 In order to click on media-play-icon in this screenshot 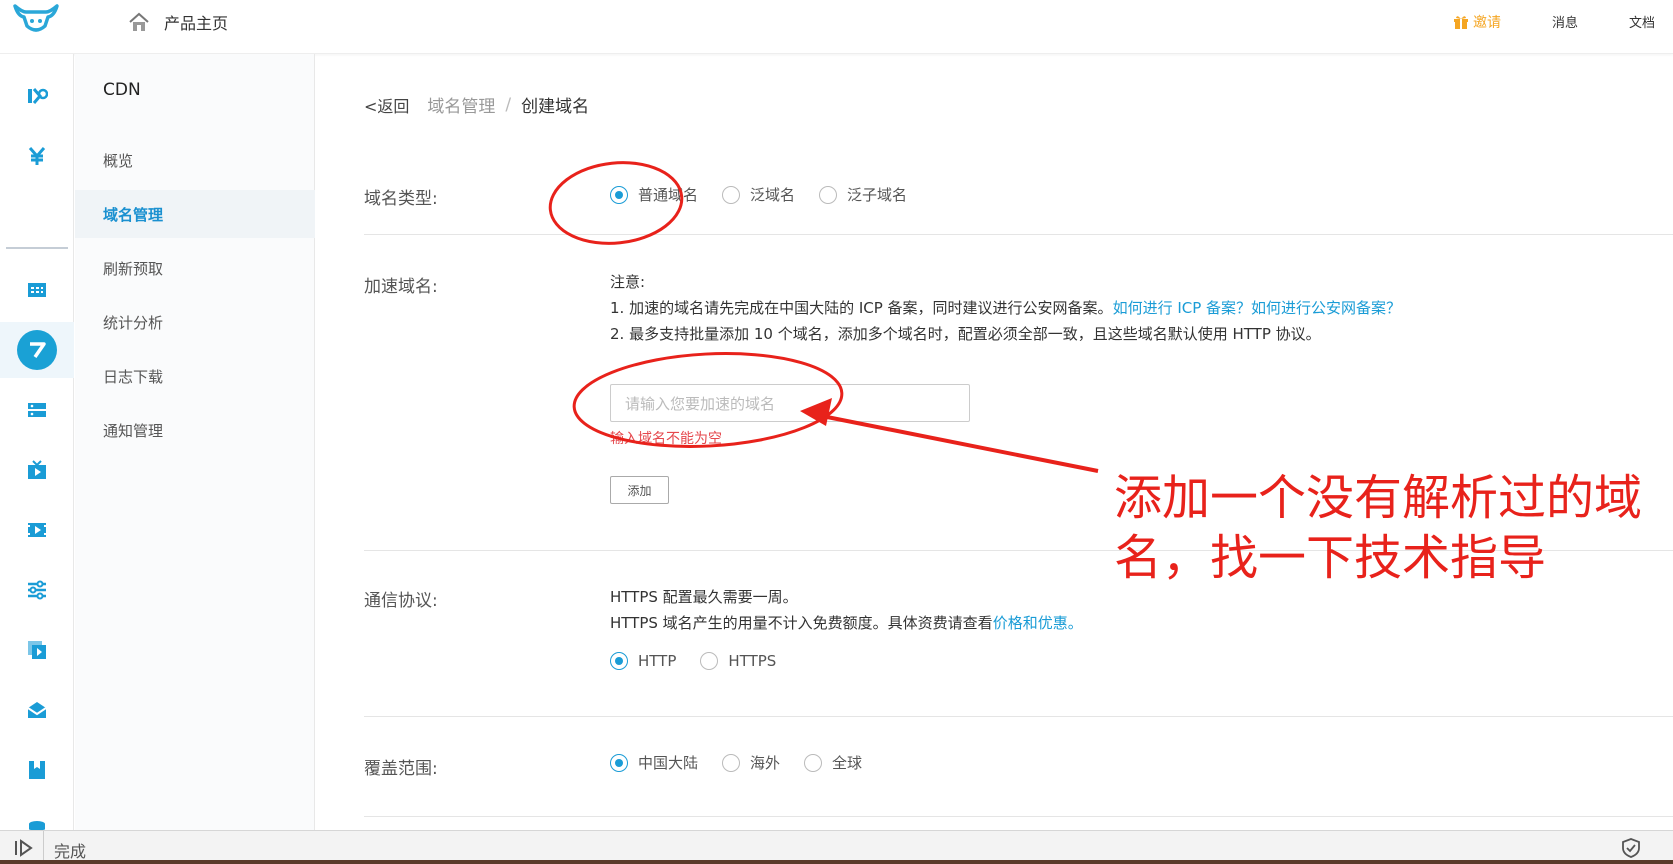, I will do `click(37, 650)`.